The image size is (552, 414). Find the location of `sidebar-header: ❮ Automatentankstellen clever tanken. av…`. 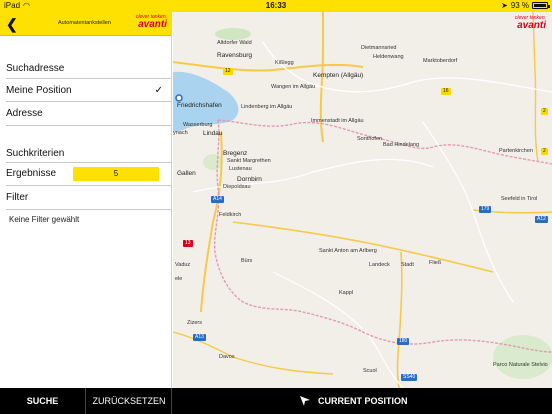

sidebar-header: ❮ Automatentankstellen clever tanken. av… is located at coordinates (85, 24).